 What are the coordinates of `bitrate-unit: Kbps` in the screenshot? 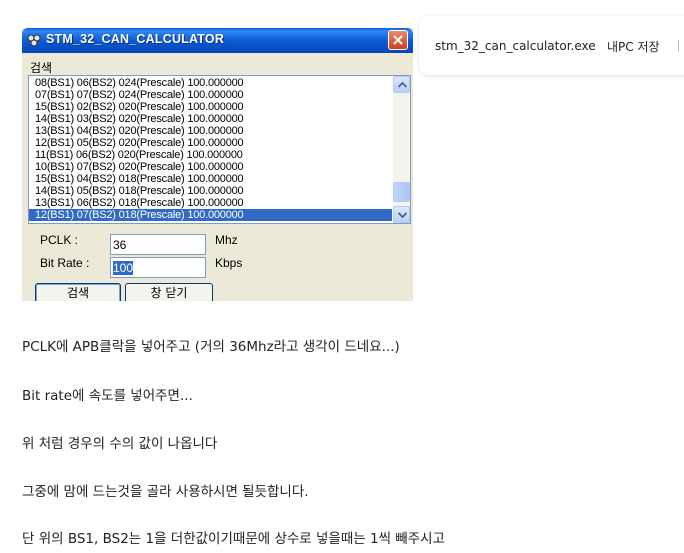 It's located at (229, 263).